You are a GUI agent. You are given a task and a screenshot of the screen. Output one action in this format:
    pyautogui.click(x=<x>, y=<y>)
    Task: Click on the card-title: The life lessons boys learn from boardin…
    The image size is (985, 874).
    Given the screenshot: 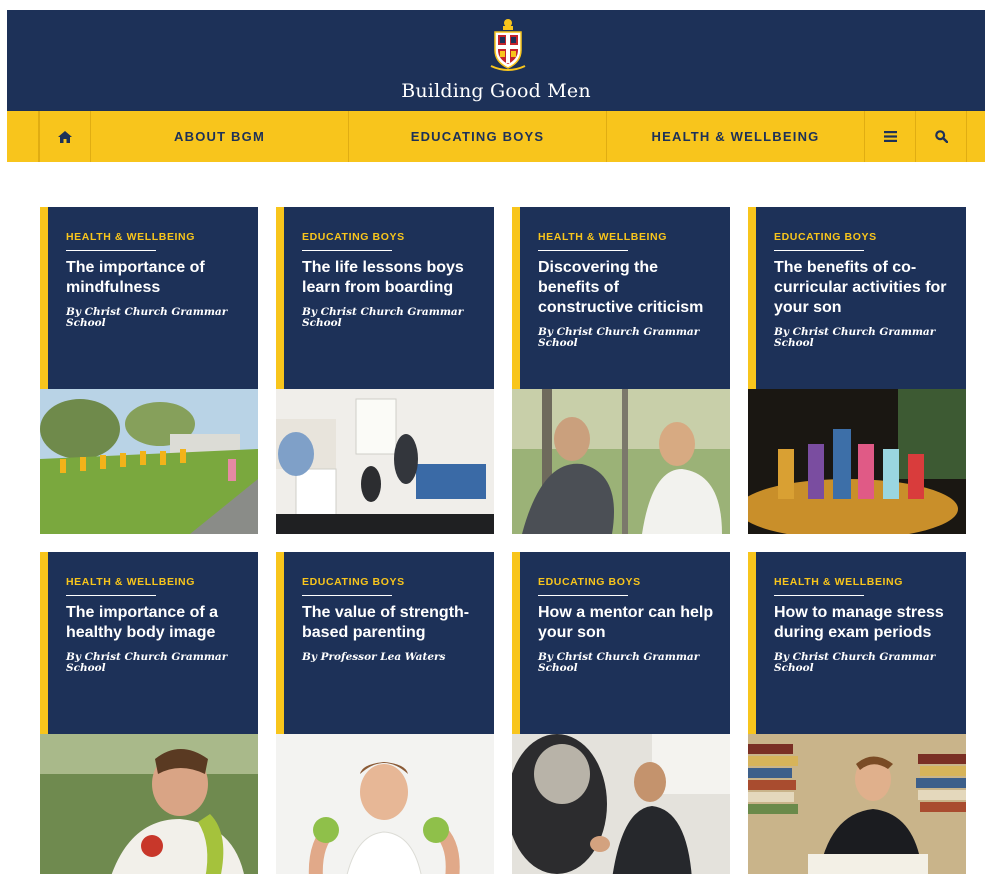 What is the action you would take?
    pyautogui.click(x=392, y=278)
    